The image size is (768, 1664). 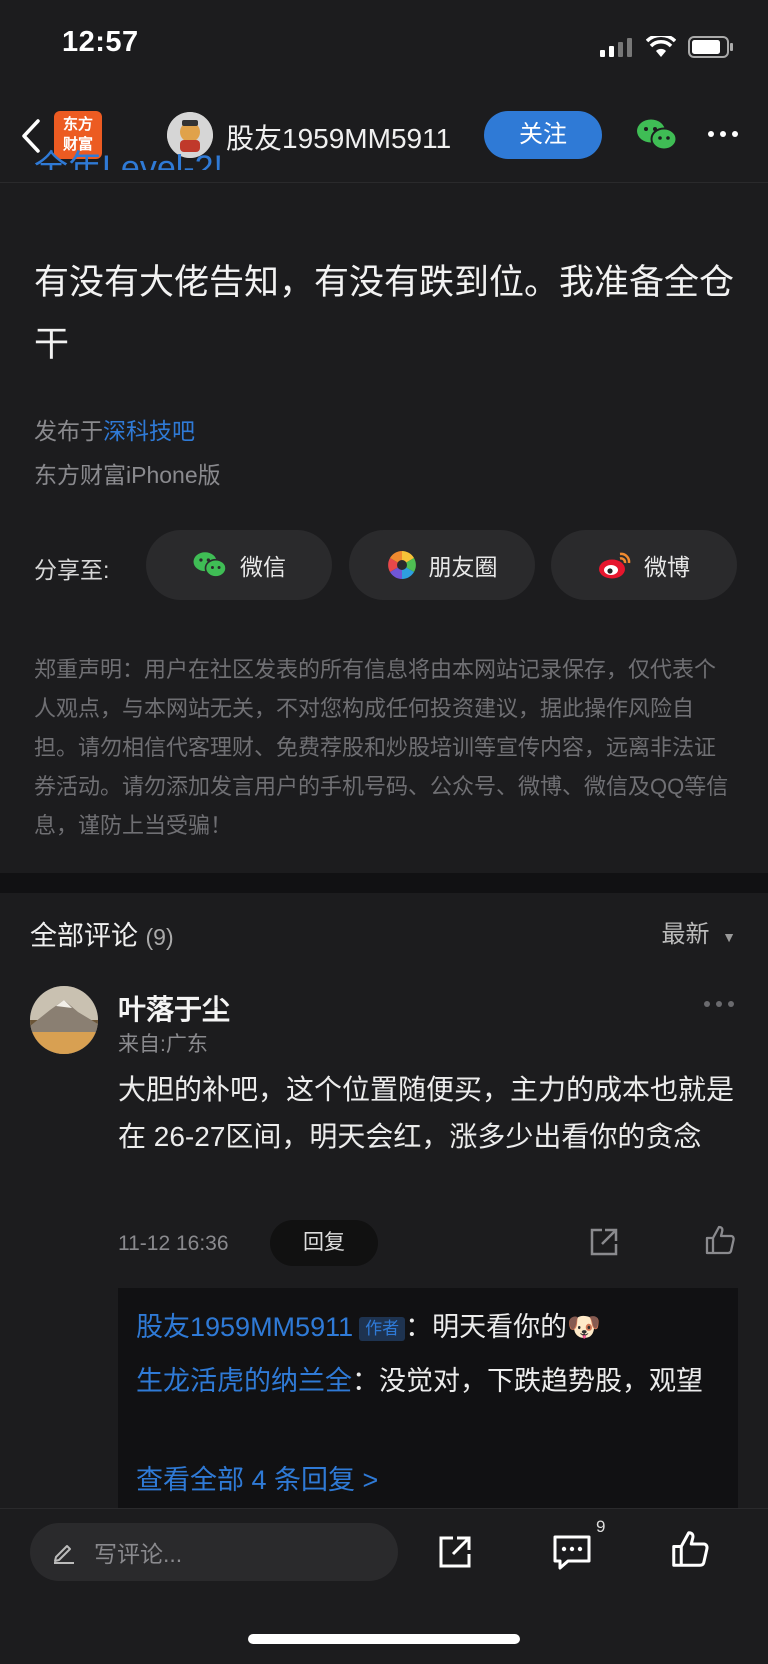 I want to click on caret-down-icon: ▼, so click(x=729, y=937).